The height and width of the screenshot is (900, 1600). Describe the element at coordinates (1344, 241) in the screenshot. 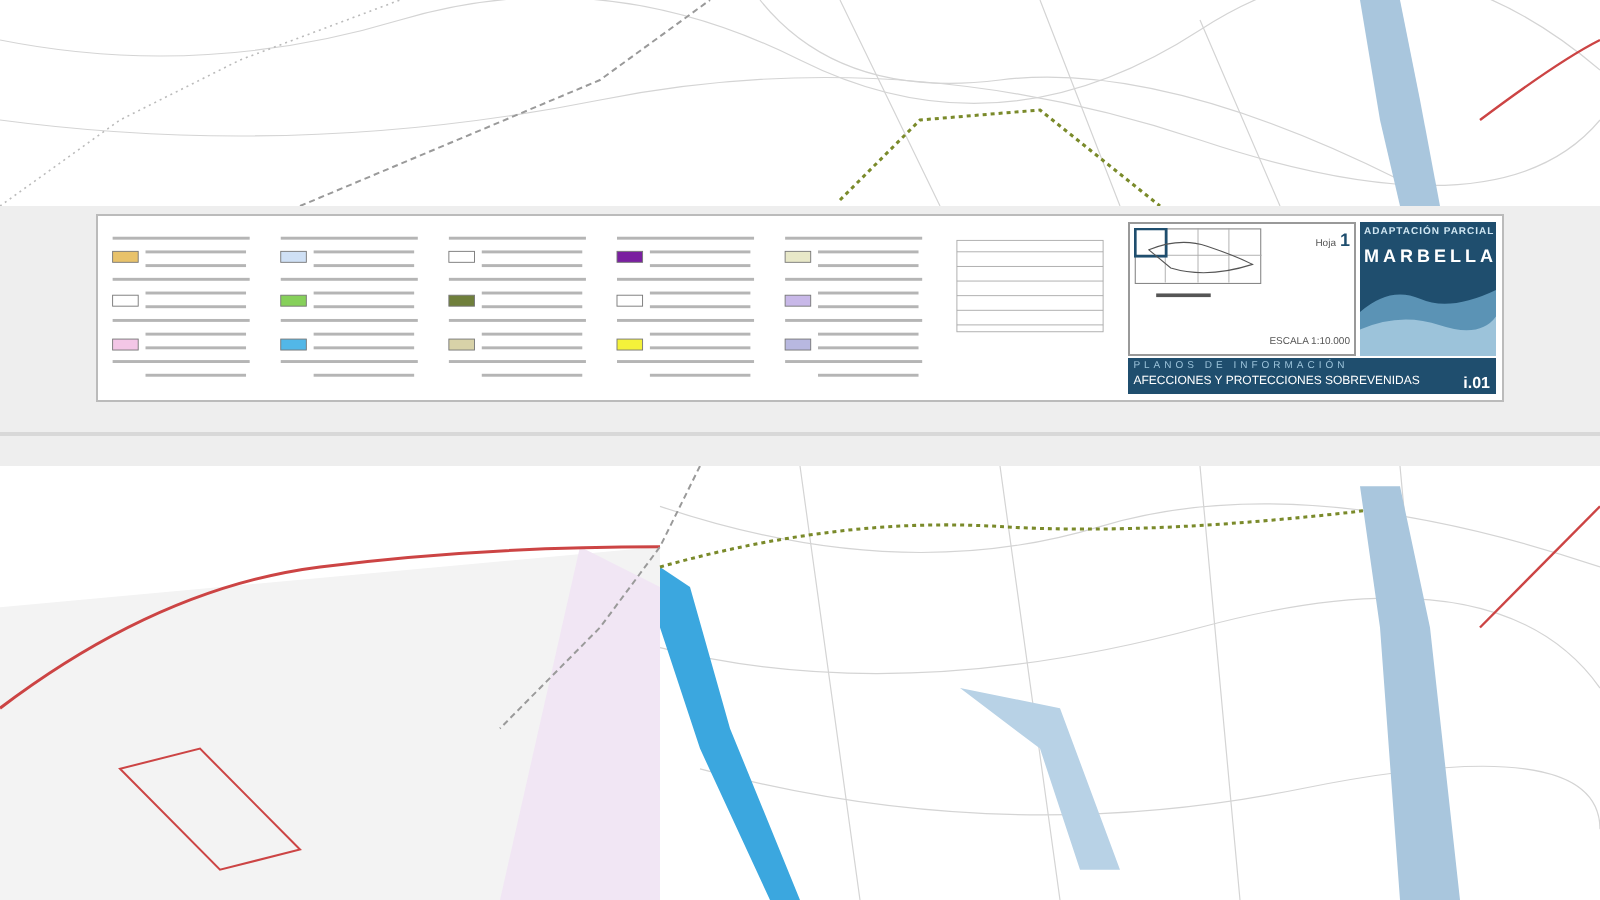

I see `sheet-number: 1` at that location.